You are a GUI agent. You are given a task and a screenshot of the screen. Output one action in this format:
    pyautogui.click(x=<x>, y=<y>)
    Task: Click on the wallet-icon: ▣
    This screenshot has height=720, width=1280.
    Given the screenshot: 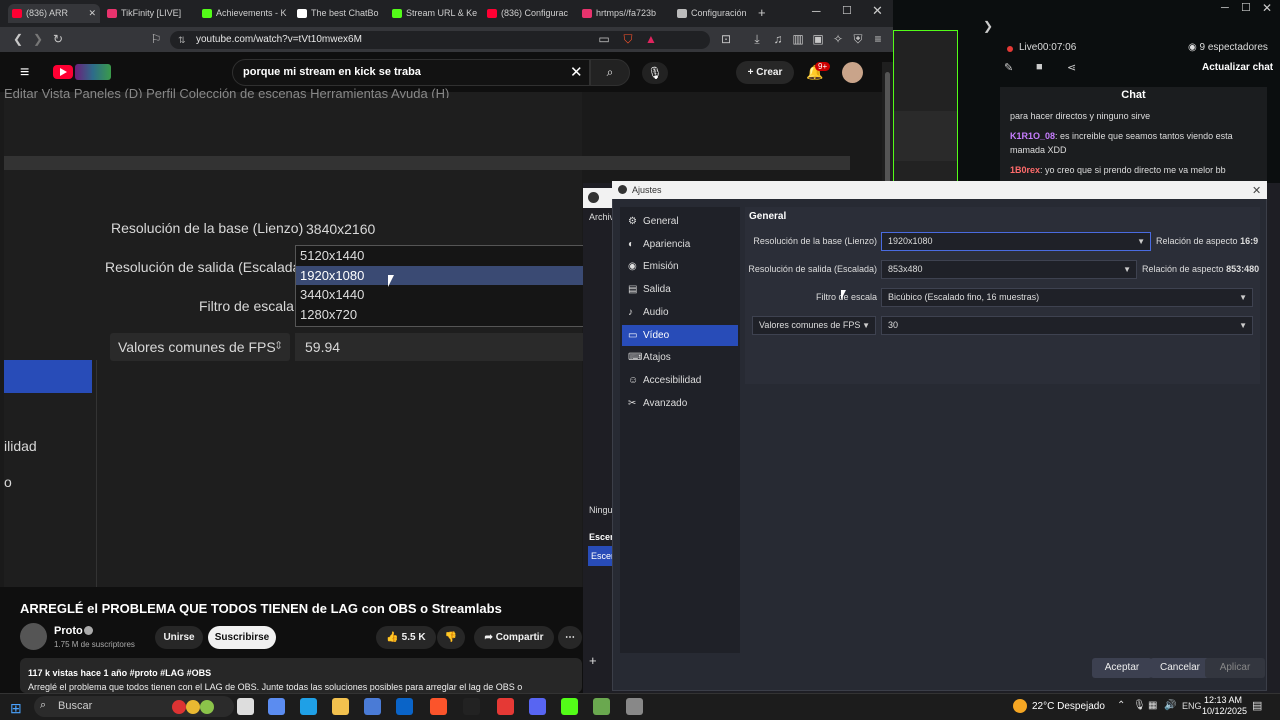 What is the action you would take?
    pyautogui.click(x=818, y=39)
    